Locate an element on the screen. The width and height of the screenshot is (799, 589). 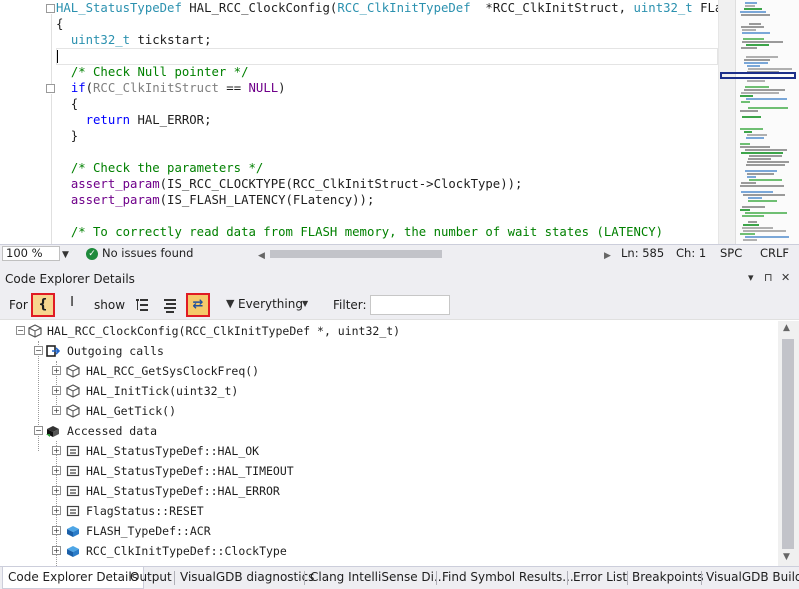
scroll-down-icon: ▼ is located at coordinates (786, 557).